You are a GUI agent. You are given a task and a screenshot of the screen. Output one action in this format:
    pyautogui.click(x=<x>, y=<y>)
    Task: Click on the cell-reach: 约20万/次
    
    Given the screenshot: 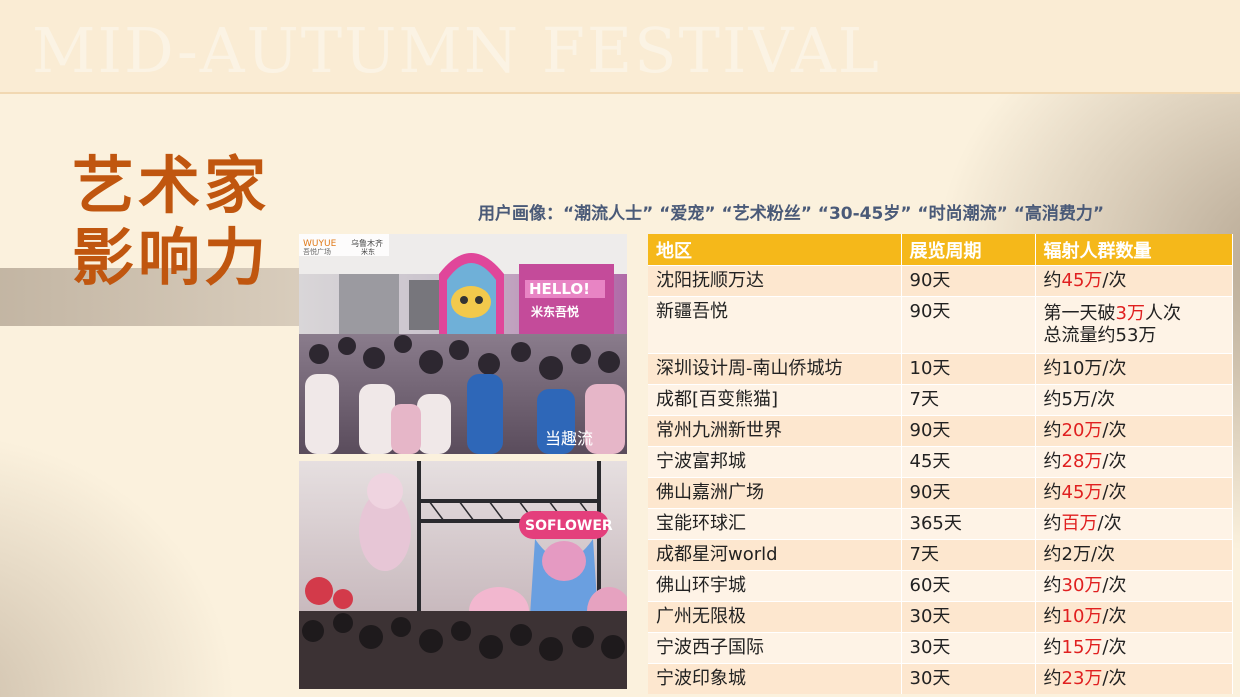 What is the action you would take?
    pyautogui.click(x=1134, y=431)
    